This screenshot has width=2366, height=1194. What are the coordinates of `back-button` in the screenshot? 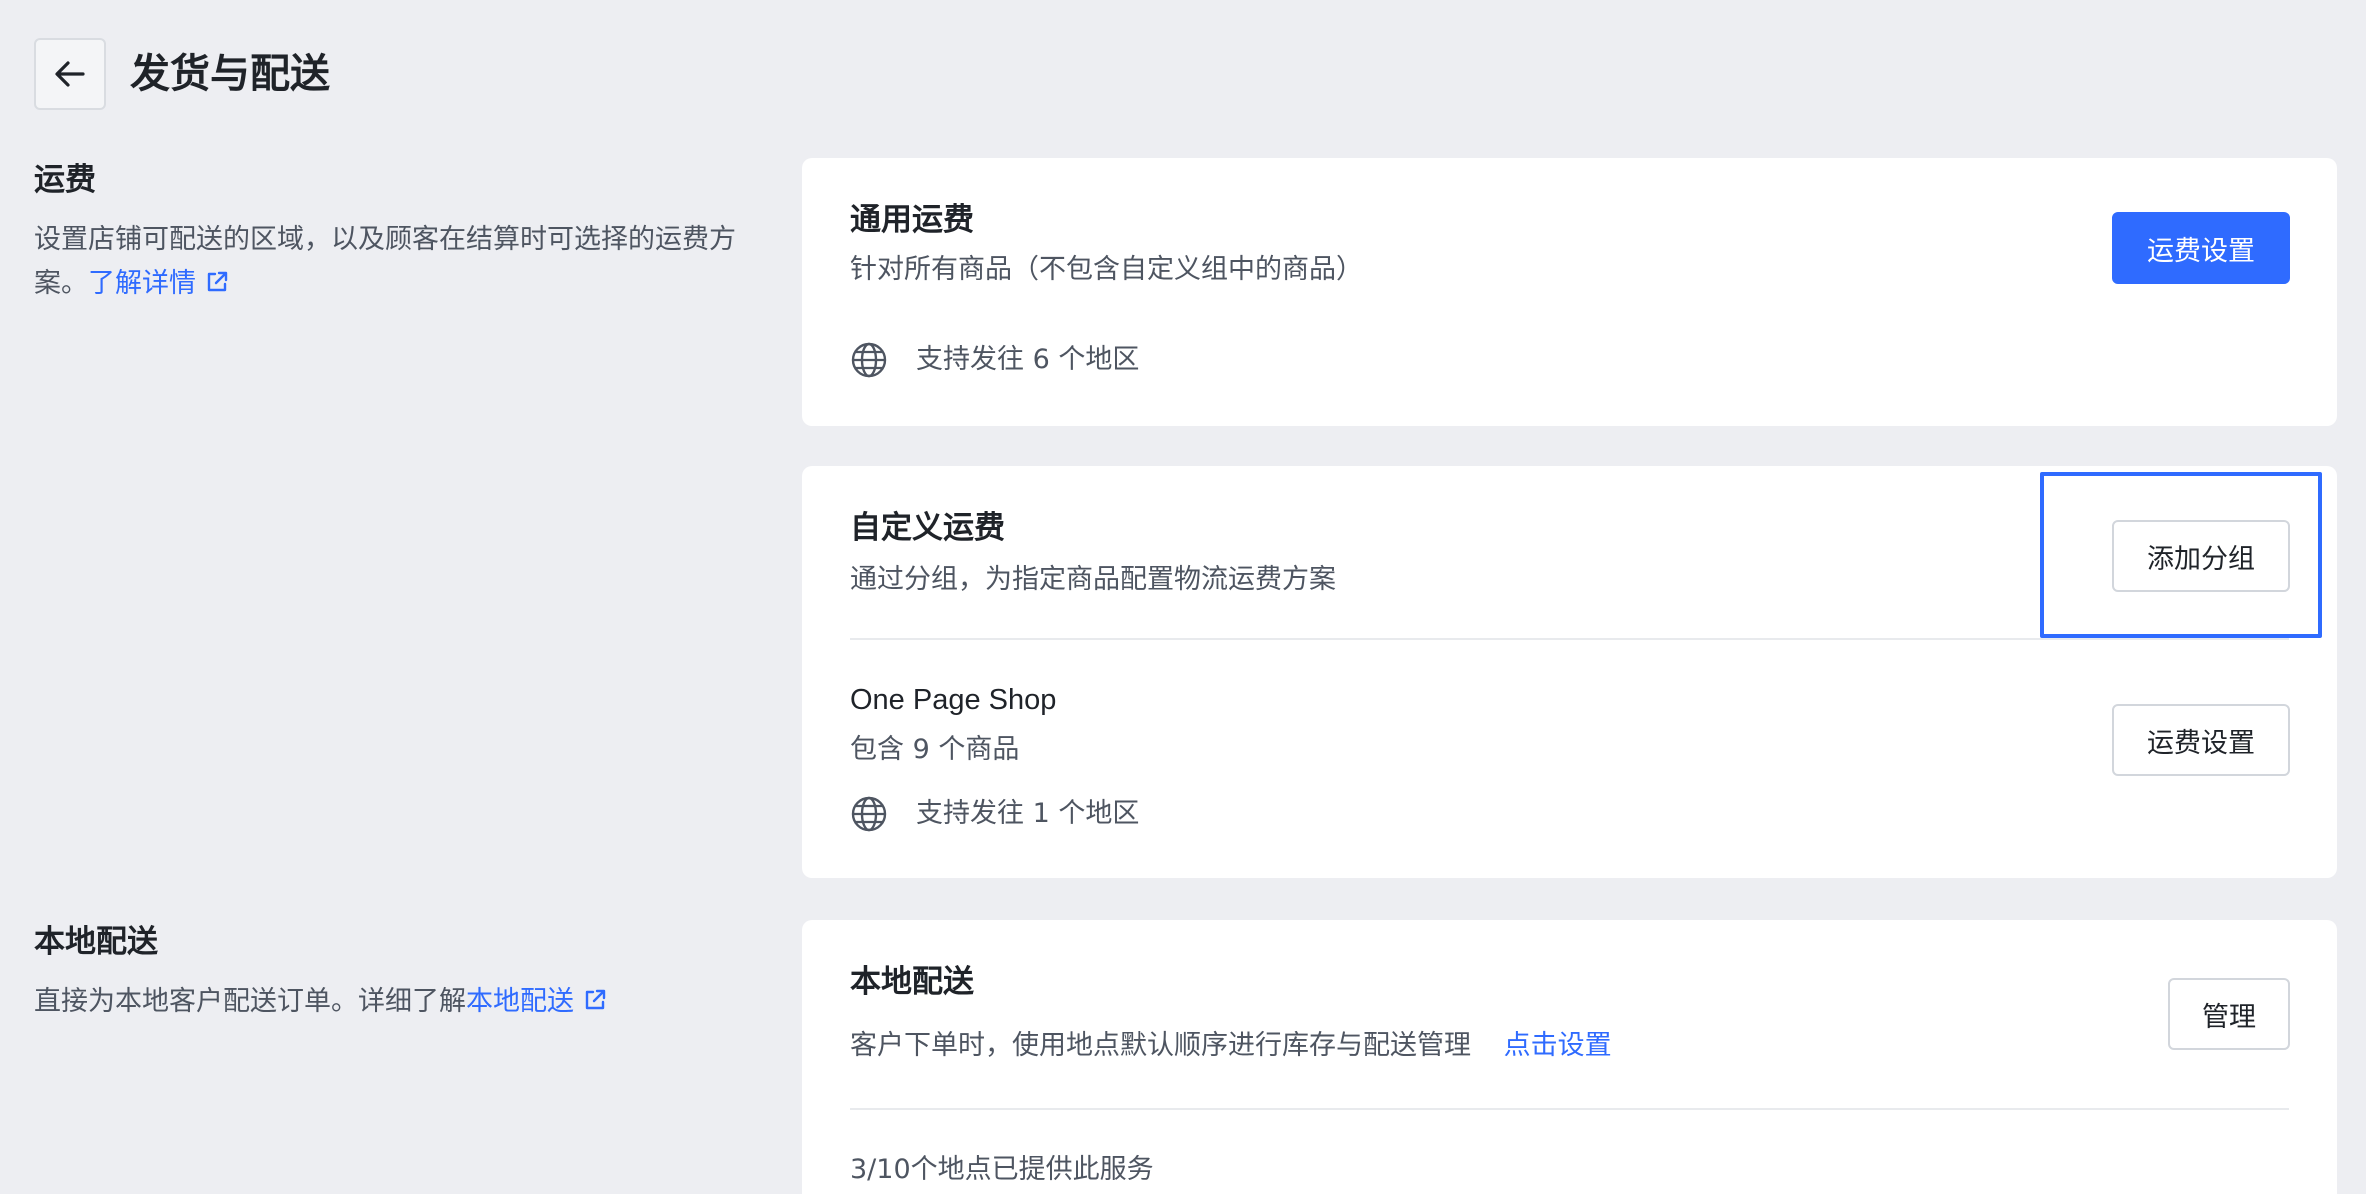 It's located at (70, 74).